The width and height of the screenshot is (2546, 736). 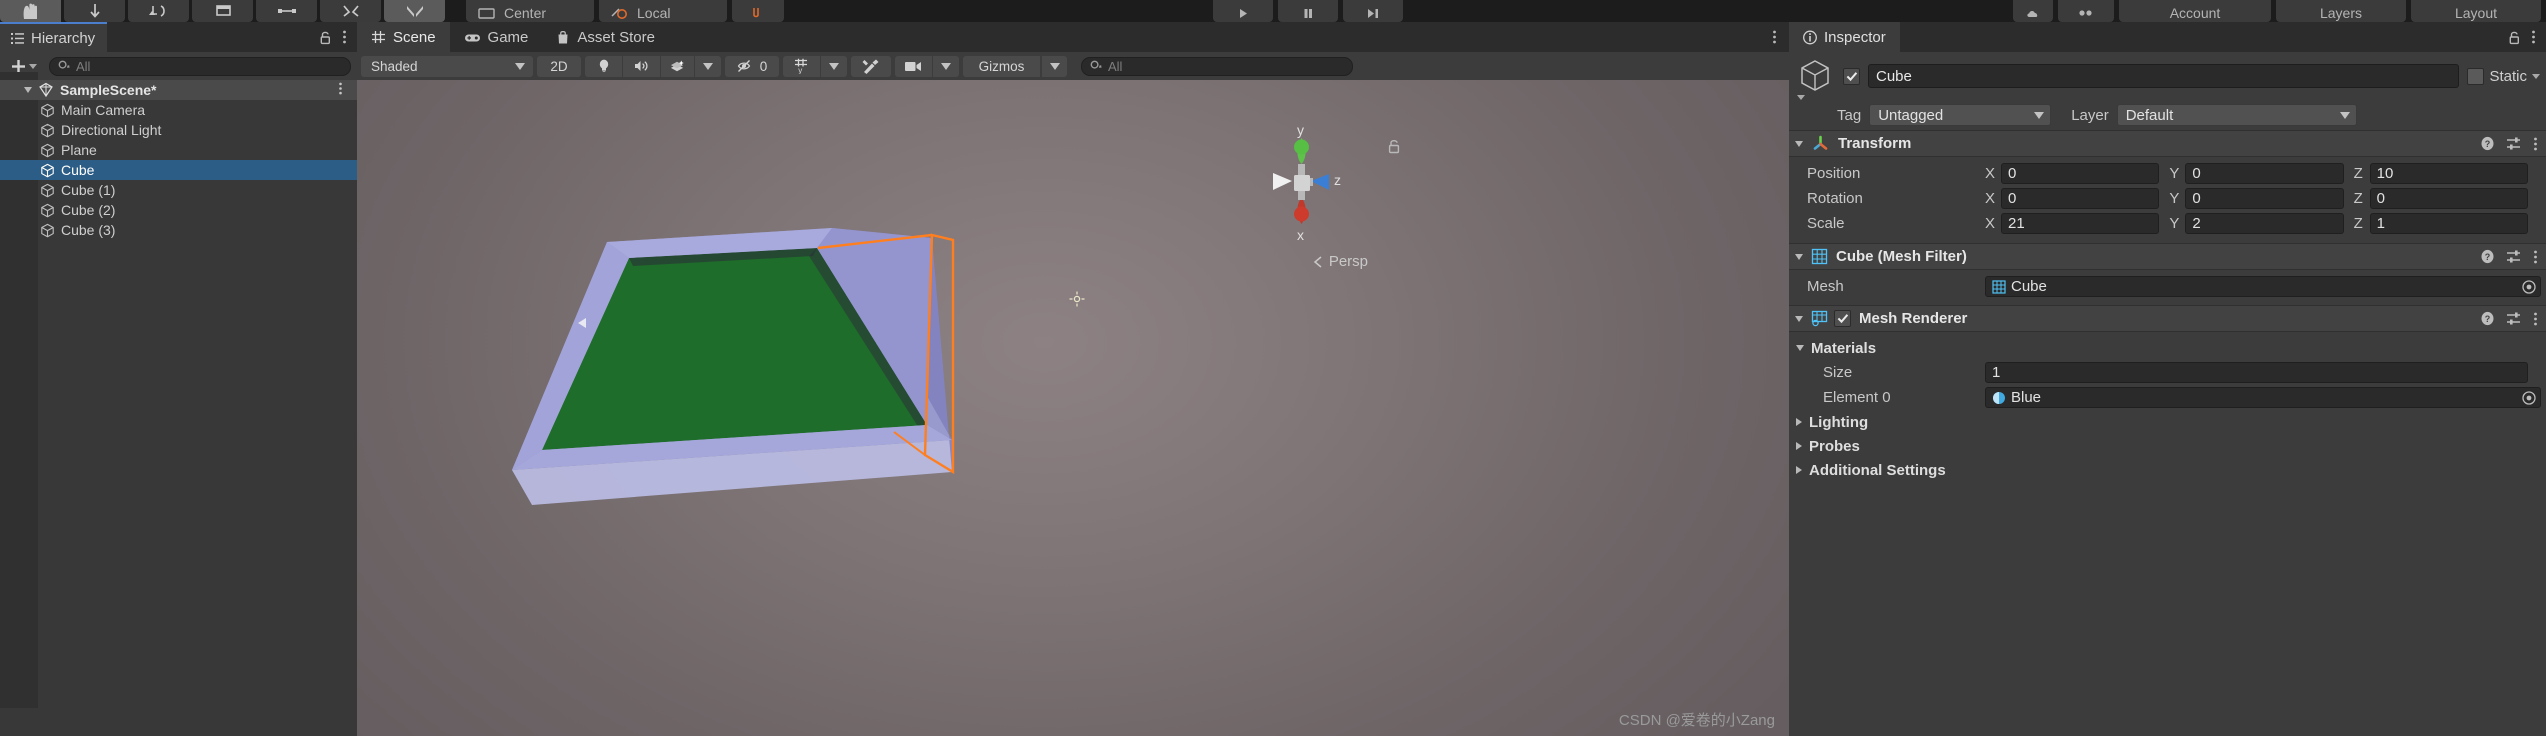 What do you see at coordinates (178, 190) in the screenshot?
I see `hierarchy-item-cube-1: Cube (1)` at bounding box center [178, 190].